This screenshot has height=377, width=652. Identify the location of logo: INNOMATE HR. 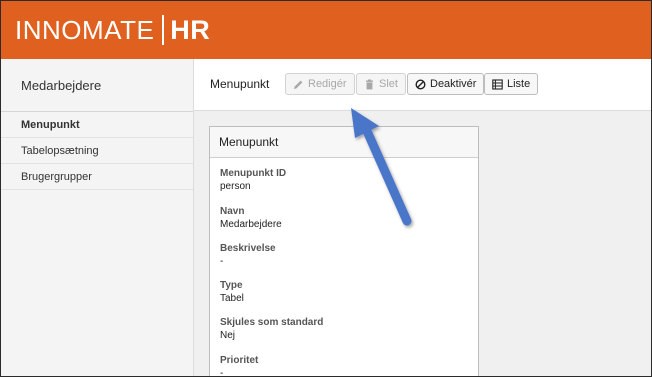
(112, 30).